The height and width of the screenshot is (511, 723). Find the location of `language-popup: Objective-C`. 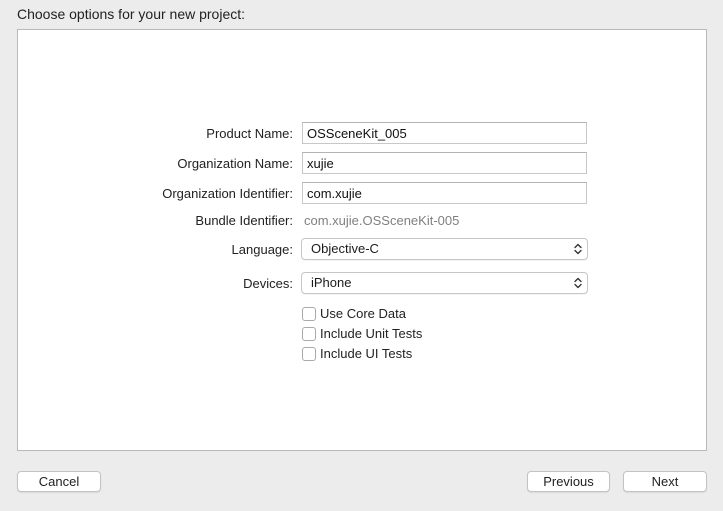

language-popup: Objective-C is located at coordinates (444, 249).